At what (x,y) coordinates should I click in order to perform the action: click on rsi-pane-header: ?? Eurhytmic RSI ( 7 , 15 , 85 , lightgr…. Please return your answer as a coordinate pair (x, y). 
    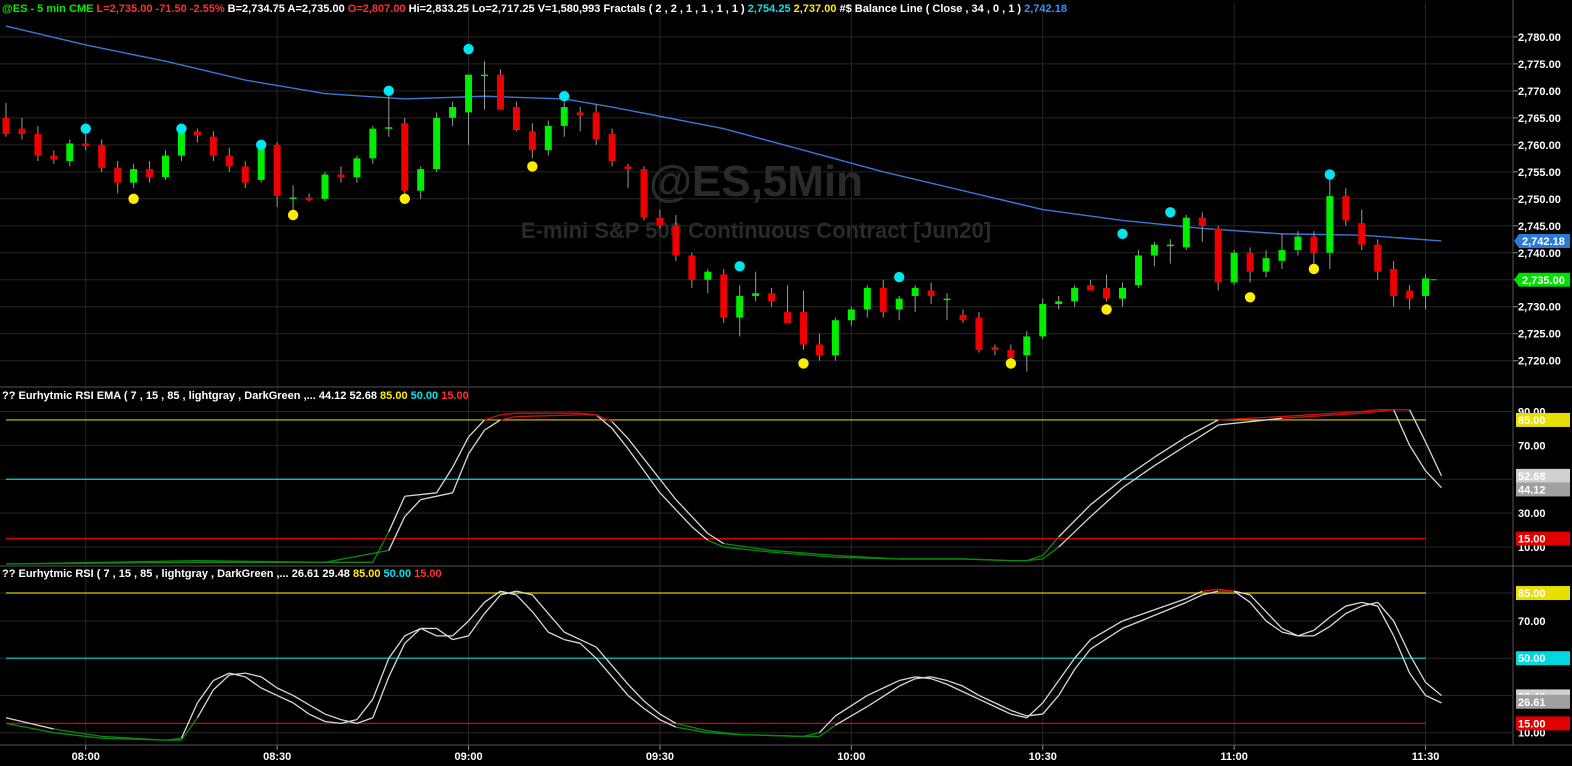
    Looking at the image, I should click on (222, 574).